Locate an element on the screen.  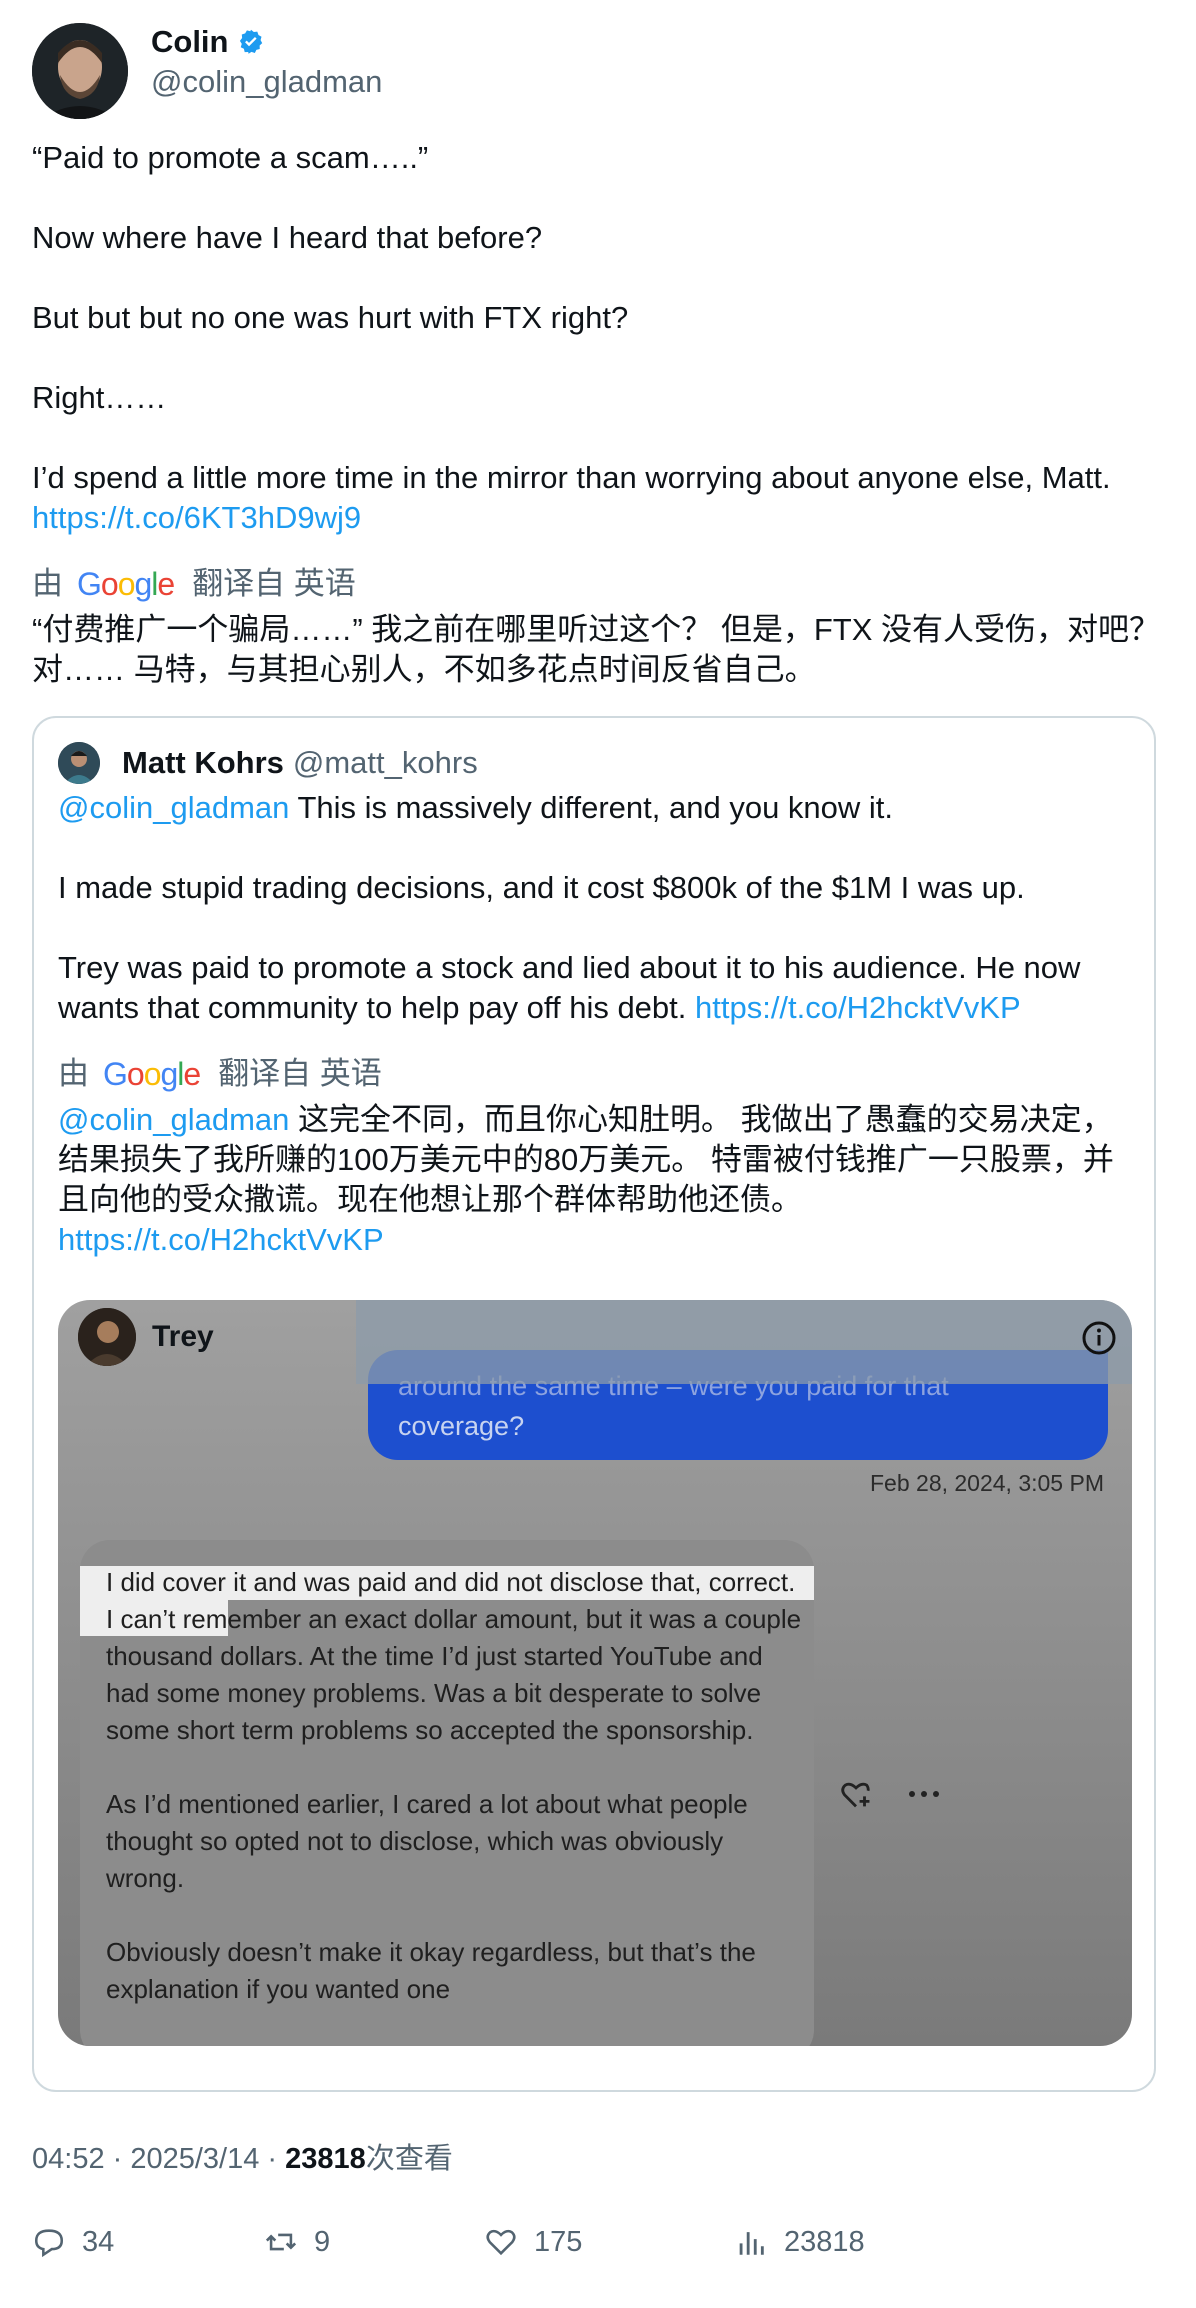
dm-timestamp: Feb 28, 2024, 3:05 PM is located at coordinates (987, 1483).